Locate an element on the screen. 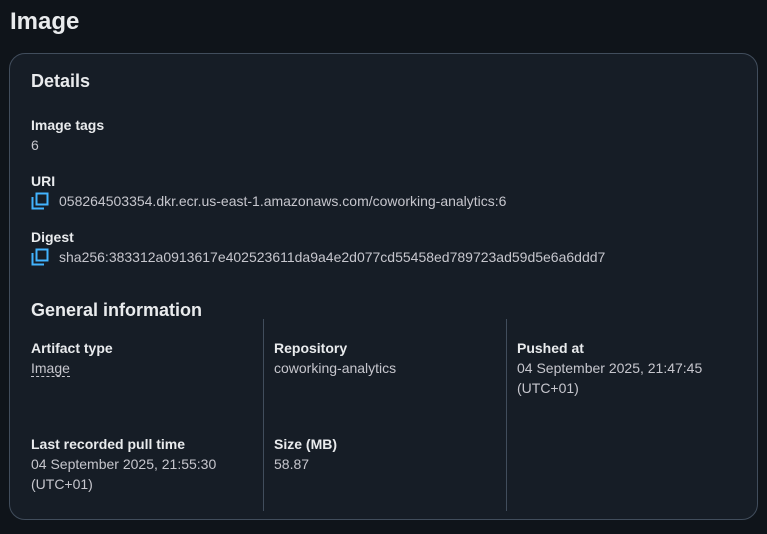 This screenshot has height=534, width=767. size-label: Size (MB) is located at coordinates (305, 444).